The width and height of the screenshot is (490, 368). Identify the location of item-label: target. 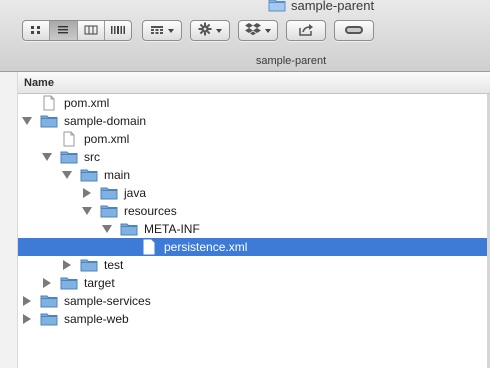
(99, 283).